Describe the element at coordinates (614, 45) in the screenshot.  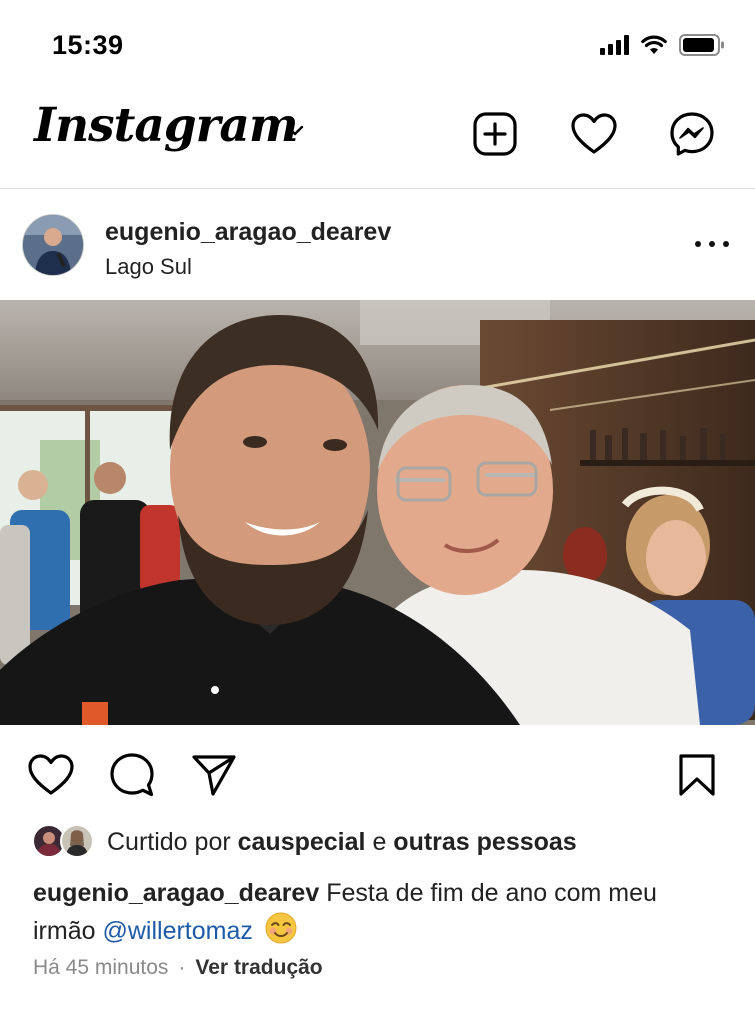
I see `cellular-signal-icon` at that location.